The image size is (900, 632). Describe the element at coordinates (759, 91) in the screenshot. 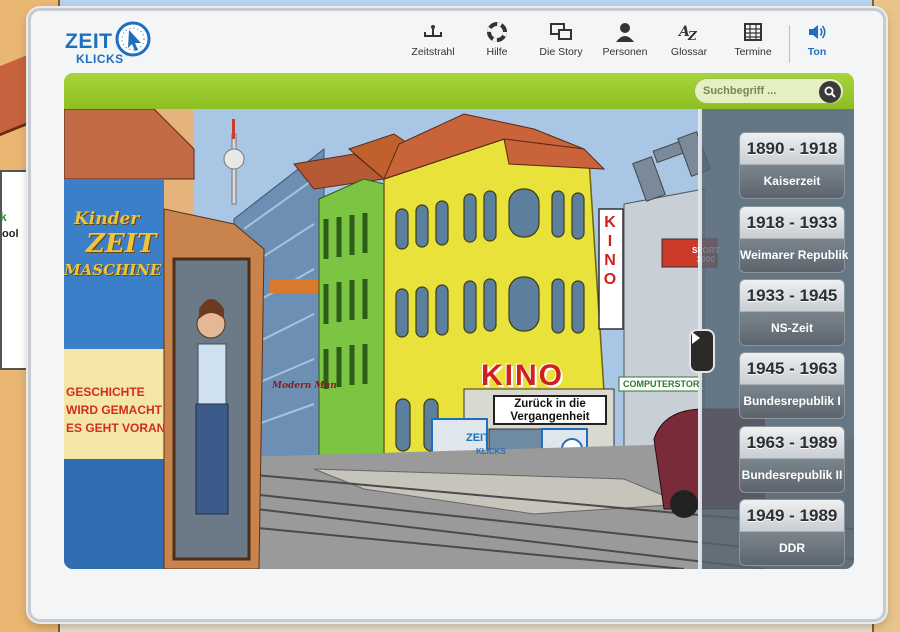

I see `search-input` at that location.